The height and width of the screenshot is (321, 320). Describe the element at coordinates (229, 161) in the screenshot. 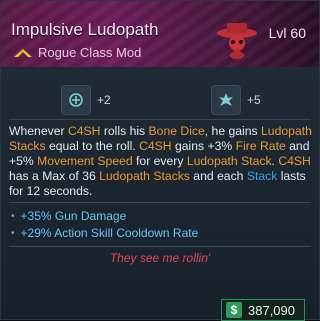

I see `desc-keyword: Ludopath Stack` at that location.